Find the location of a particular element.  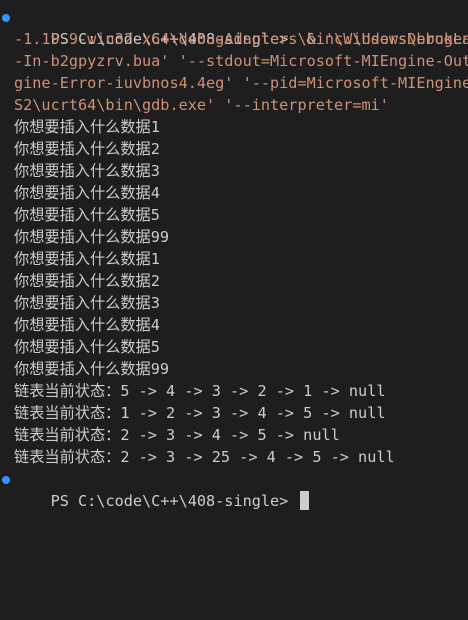

prompt-text: PS C:\code\C++\408-single> is located at coordinates (174, 501).